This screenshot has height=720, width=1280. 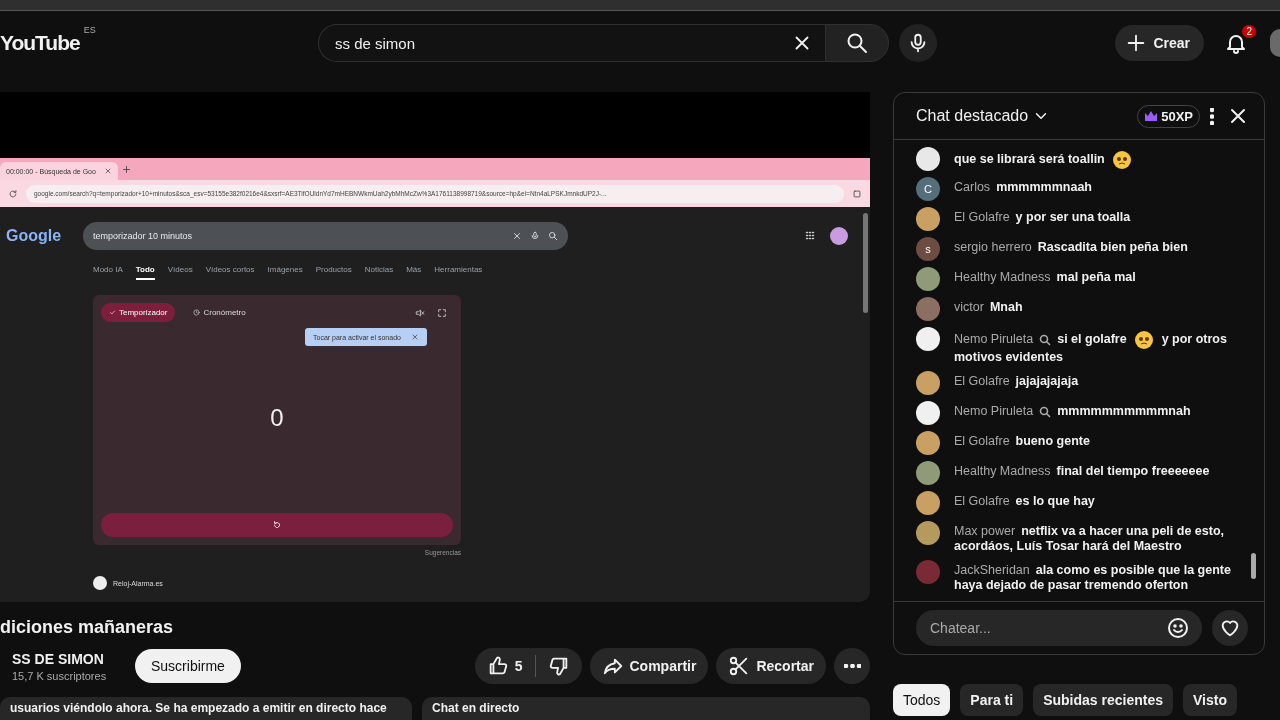 What do you see at coordinates (1103, 700) in the screenshot?
I see `filter-chip: Subidas recientes` at bounding box center [1103, 700].